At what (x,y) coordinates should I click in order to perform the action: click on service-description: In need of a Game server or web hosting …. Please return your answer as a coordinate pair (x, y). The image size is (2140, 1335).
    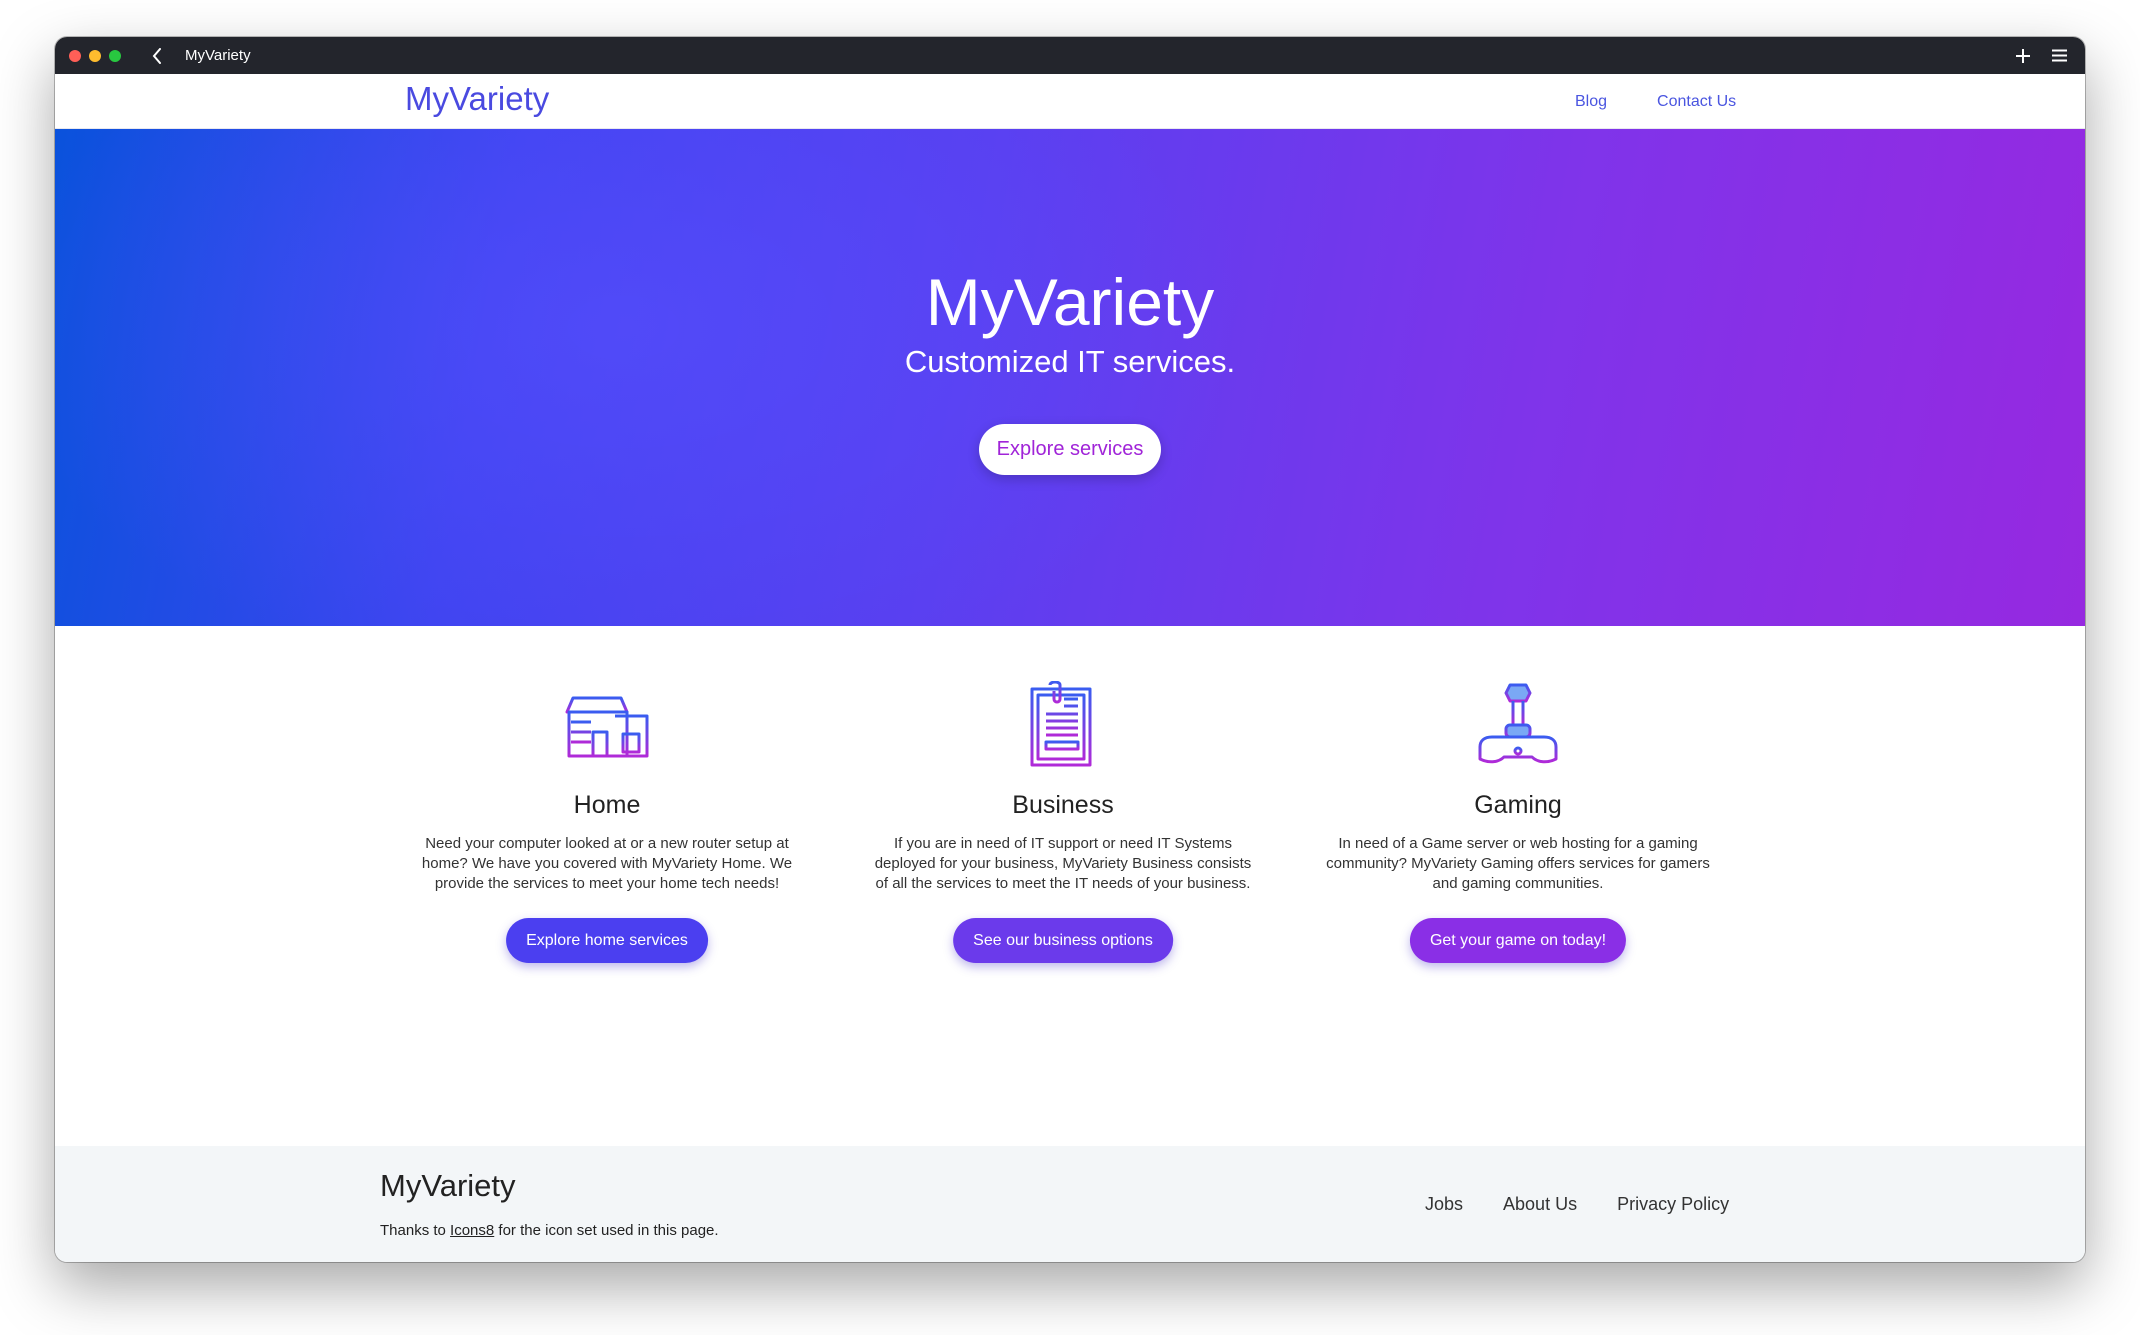
    Looking at the image, I should click on (1518, 863).